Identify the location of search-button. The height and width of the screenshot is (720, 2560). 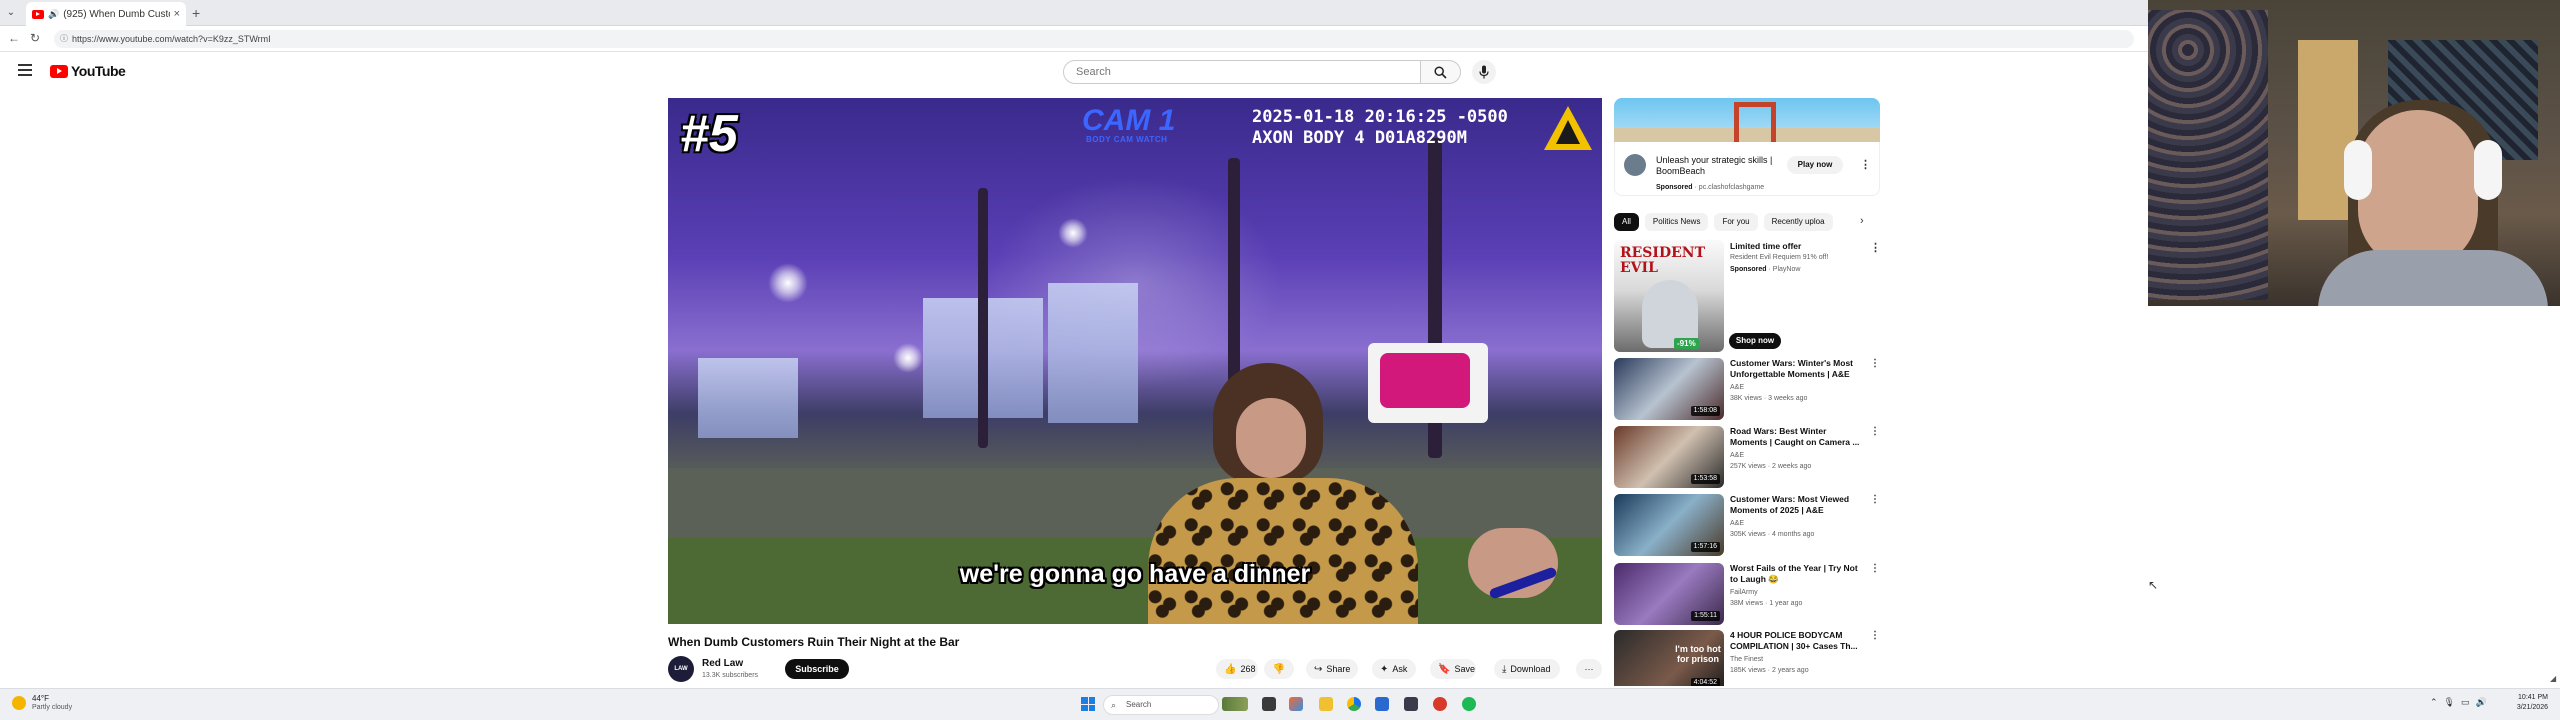
(1441, 72).